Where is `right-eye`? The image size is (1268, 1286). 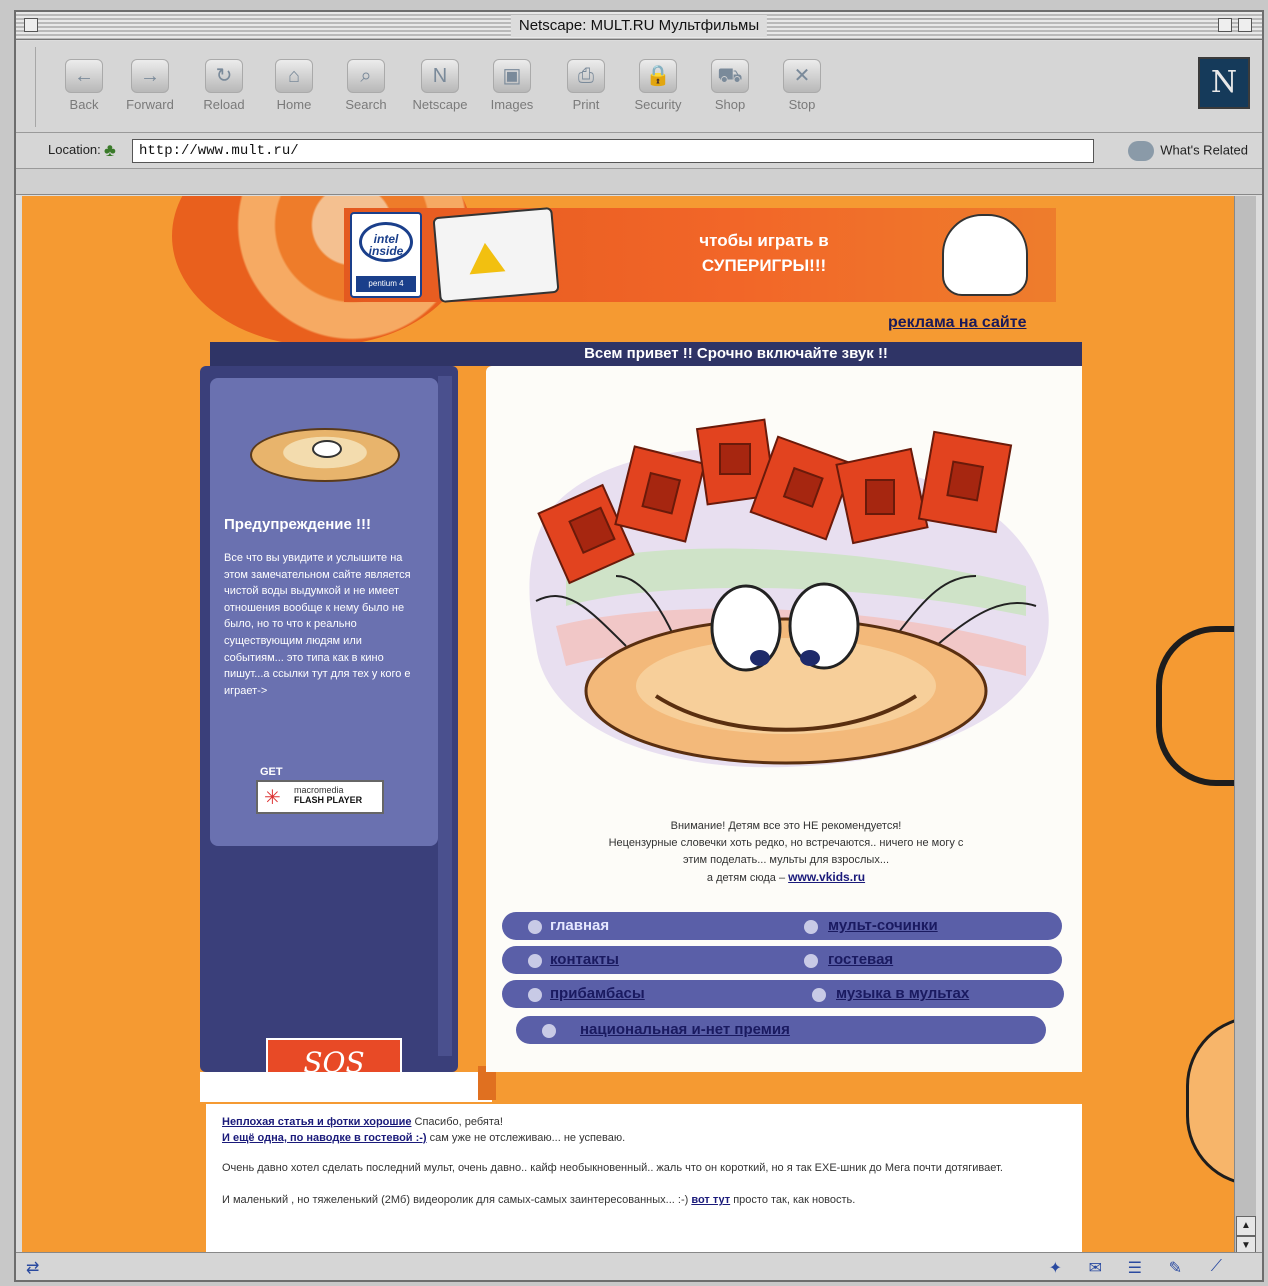 right-eye is located at coordinates (824, 626).